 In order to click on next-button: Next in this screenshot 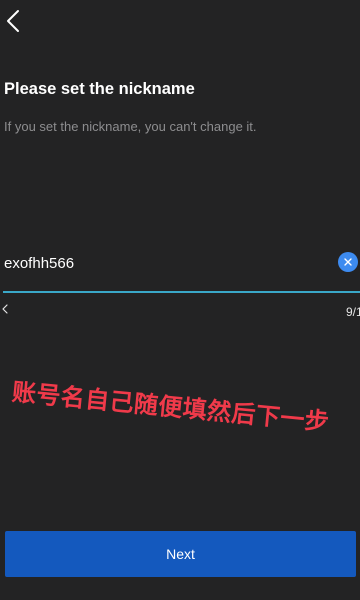, I will do `click(180, 554)`.